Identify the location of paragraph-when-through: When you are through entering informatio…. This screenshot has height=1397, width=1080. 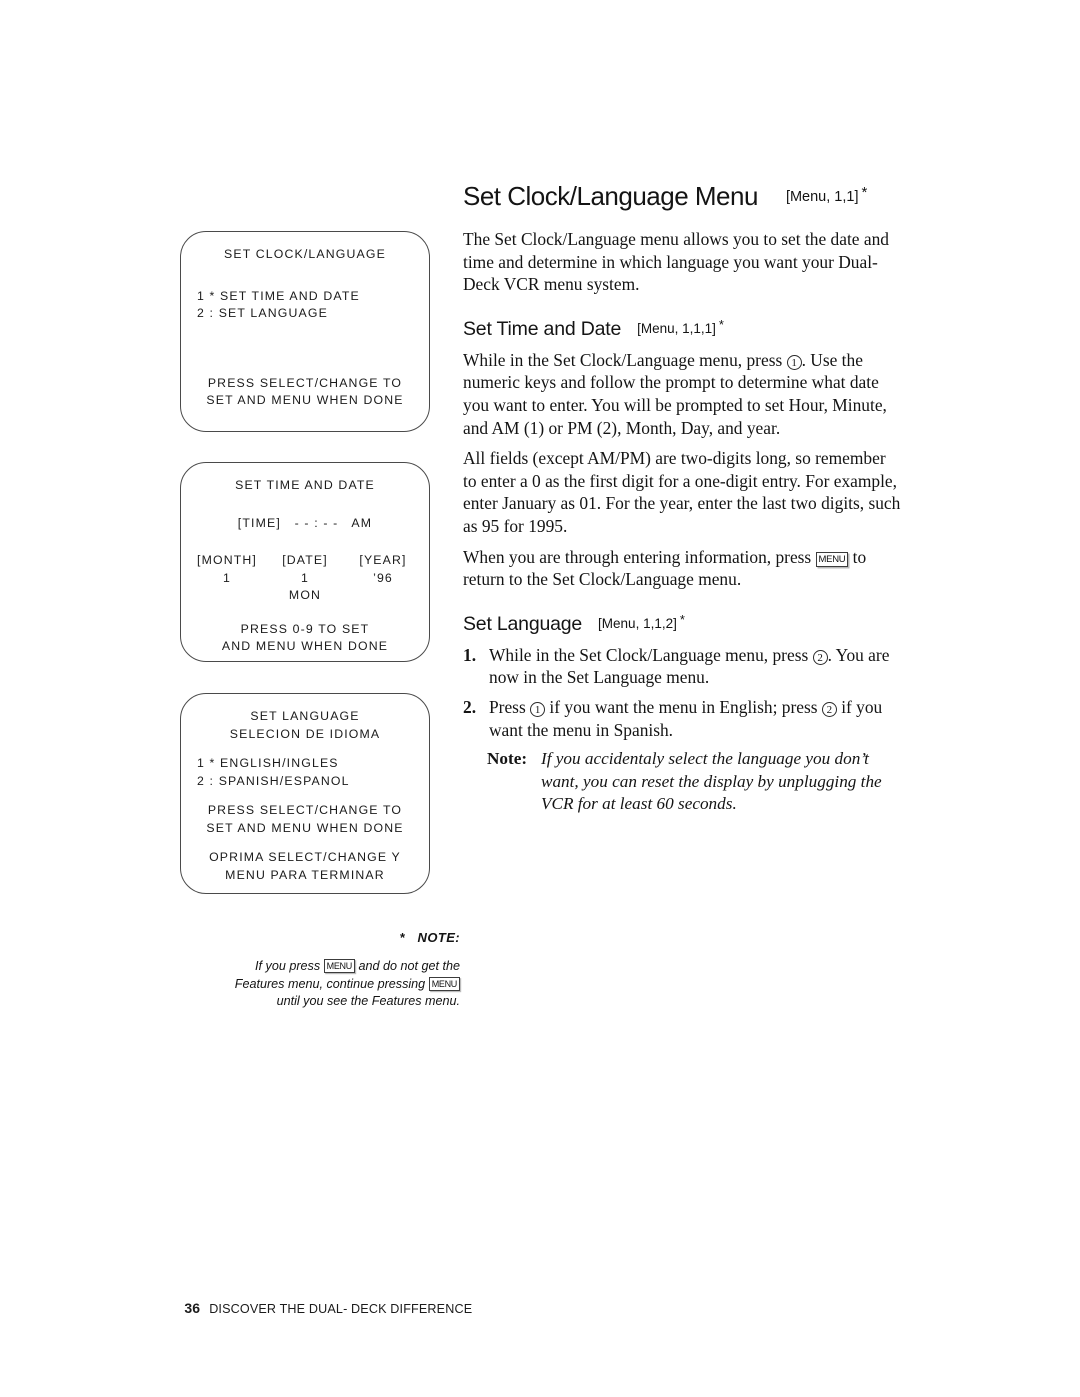
(683, 568).